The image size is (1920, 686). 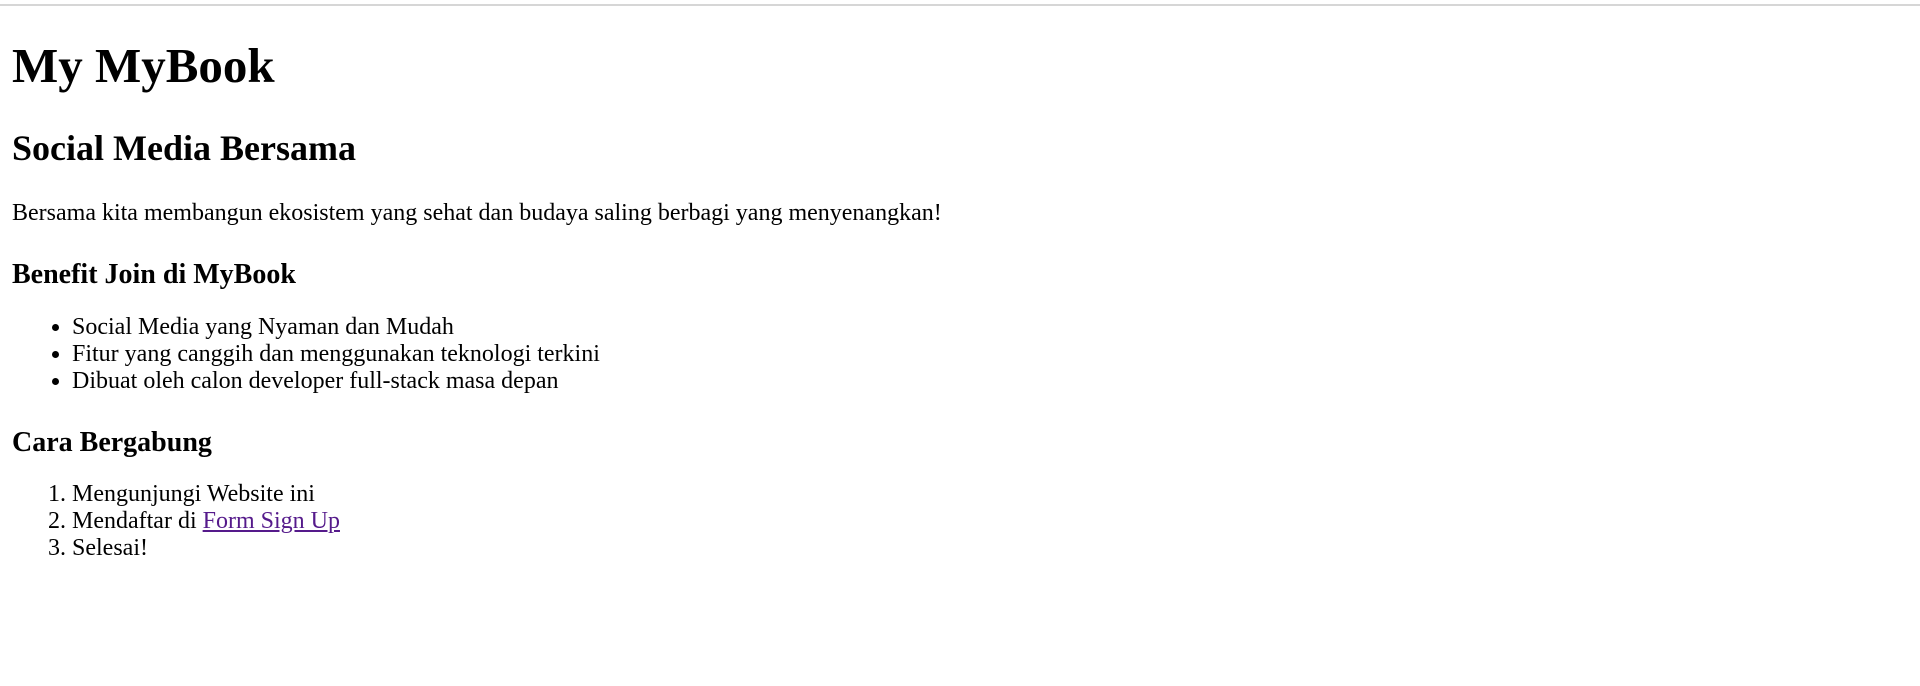 What do you see at coordinates (154, 275) in the screenshot?
I see `benefits-heading: Benefit Join di MyBook` at bounding box center [154, 275].